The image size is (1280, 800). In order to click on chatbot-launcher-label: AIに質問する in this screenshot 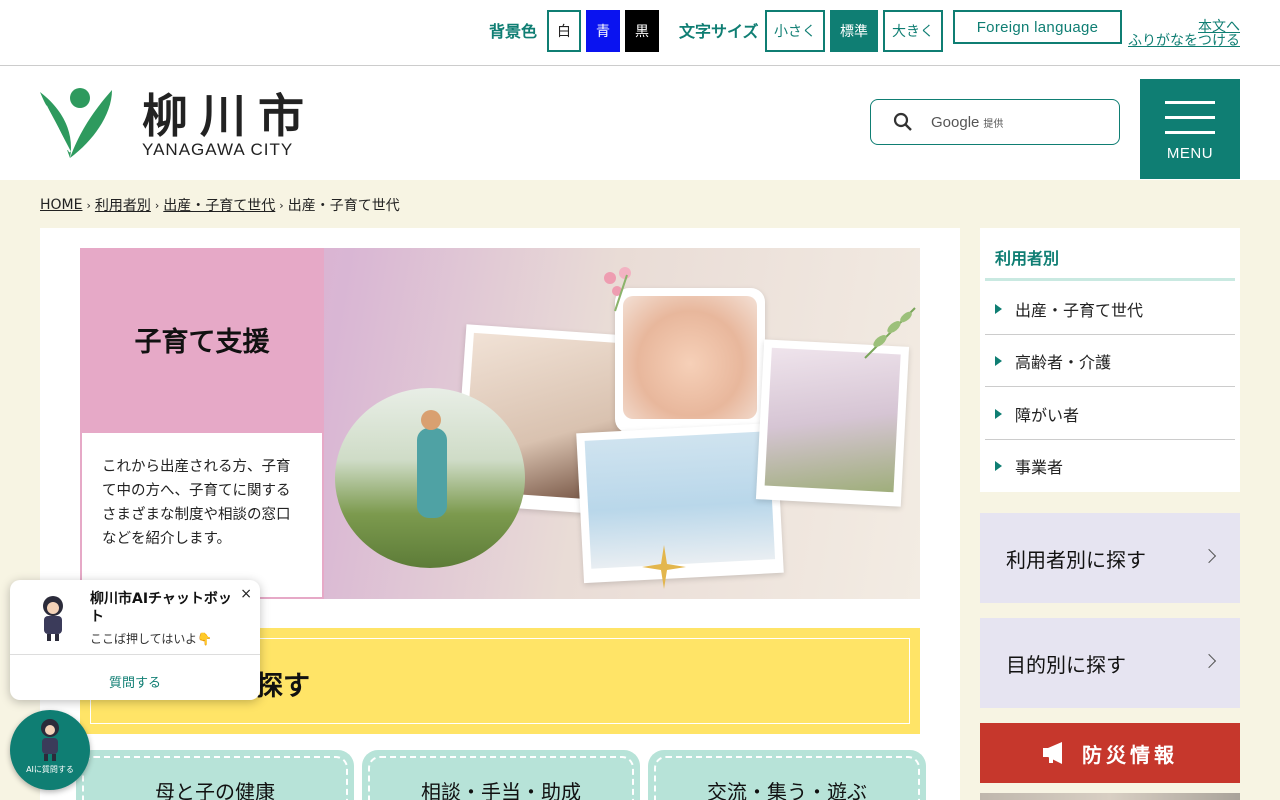, I will do `click(50, 769)`.